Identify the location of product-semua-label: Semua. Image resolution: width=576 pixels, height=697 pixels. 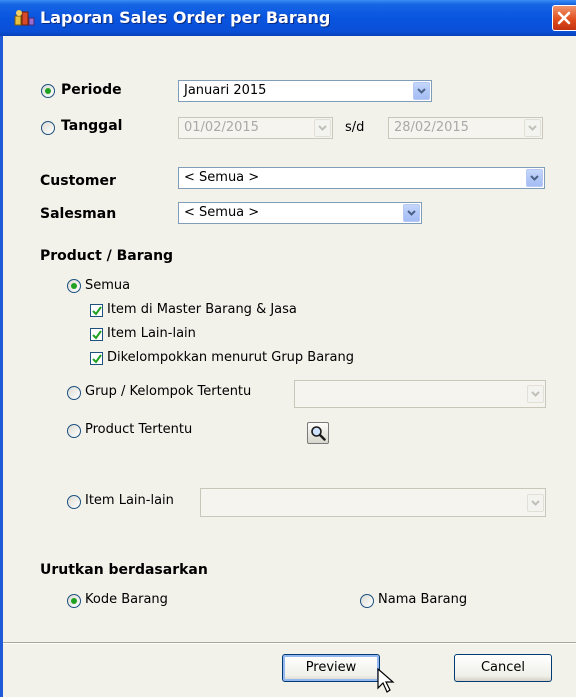
(108, 285).